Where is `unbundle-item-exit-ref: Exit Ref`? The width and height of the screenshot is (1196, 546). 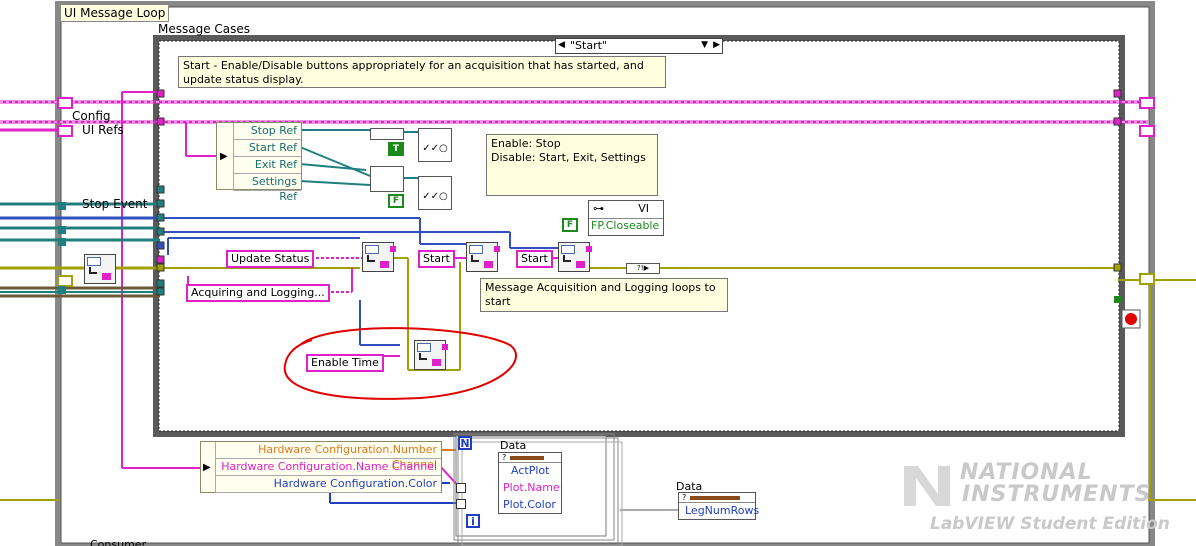
unbundle-item-exit-ref: Exit Ref is located at coordinates (267, 165).